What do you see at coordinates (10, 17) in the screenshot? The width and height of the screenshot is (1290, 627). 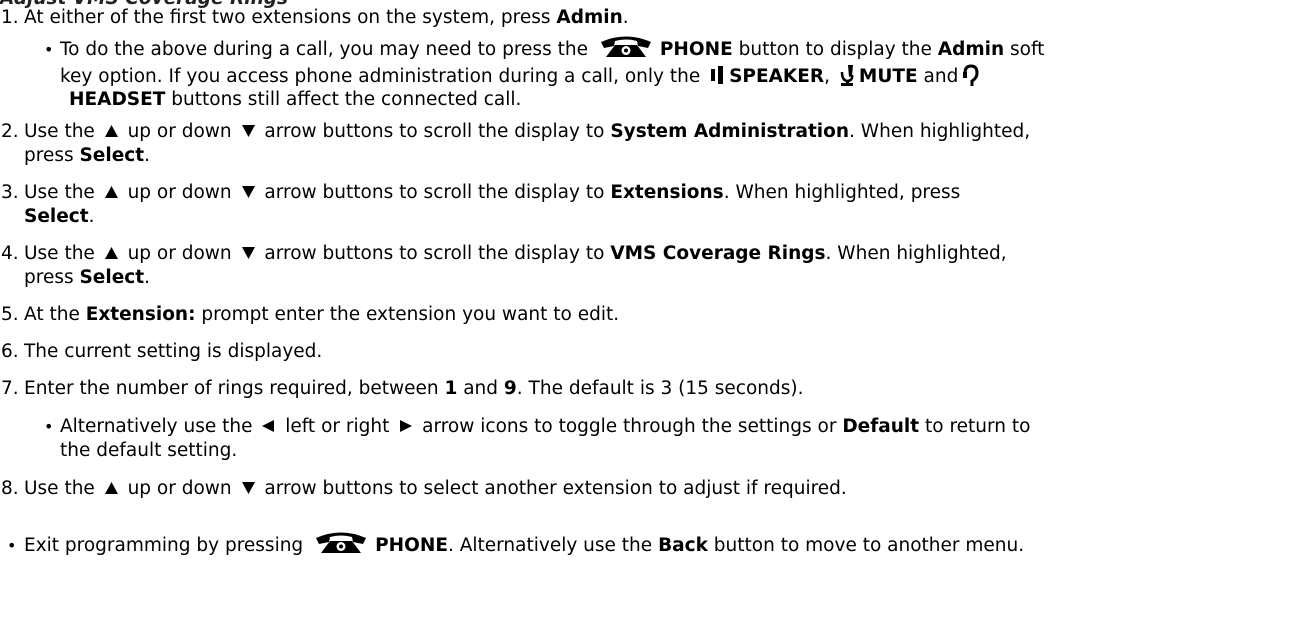 I see `step-number: 1.` at bounding box center [10, 17].